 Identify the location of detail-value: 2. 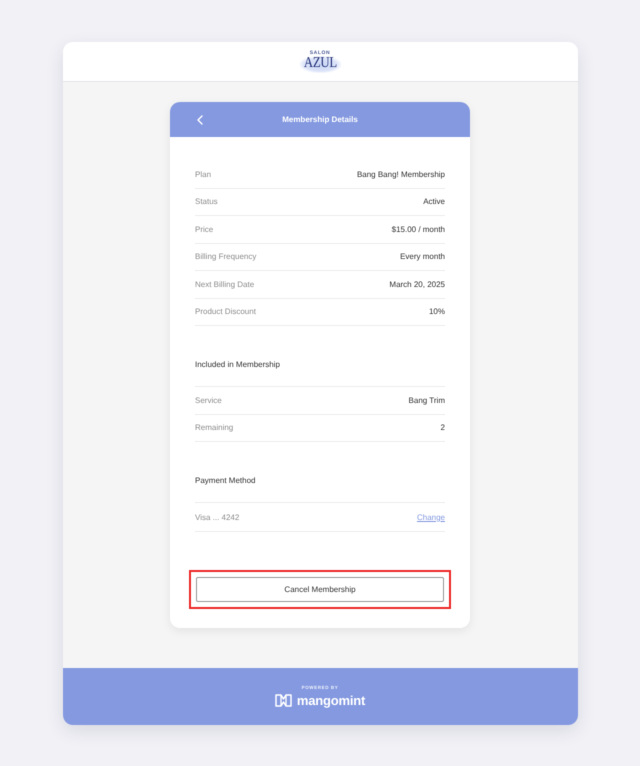
(442, 427).